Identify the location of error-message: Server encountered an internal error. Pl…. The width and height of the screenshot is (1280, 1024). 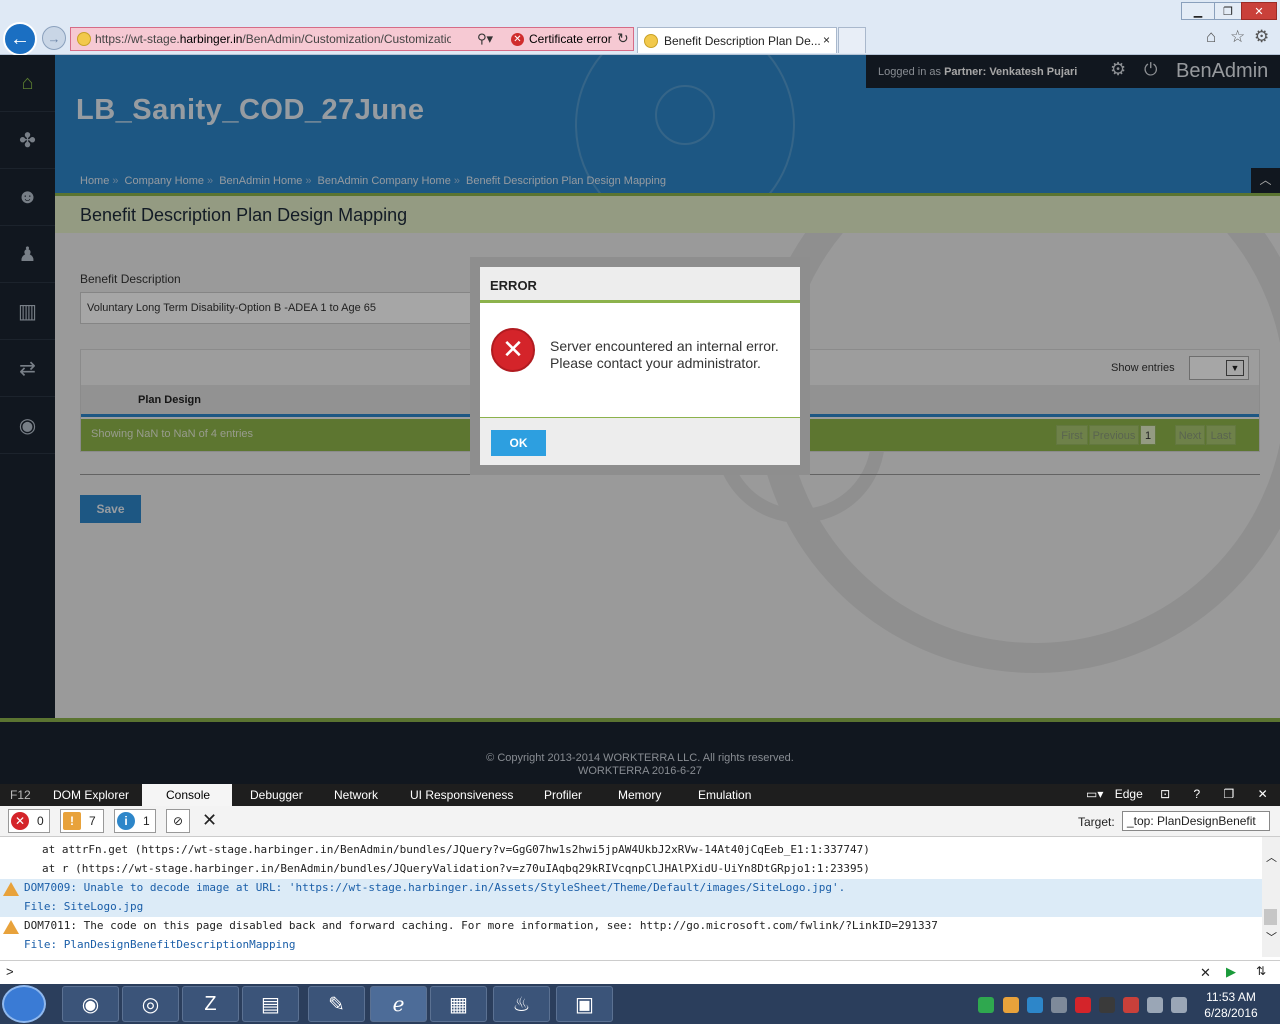
(664, 354).